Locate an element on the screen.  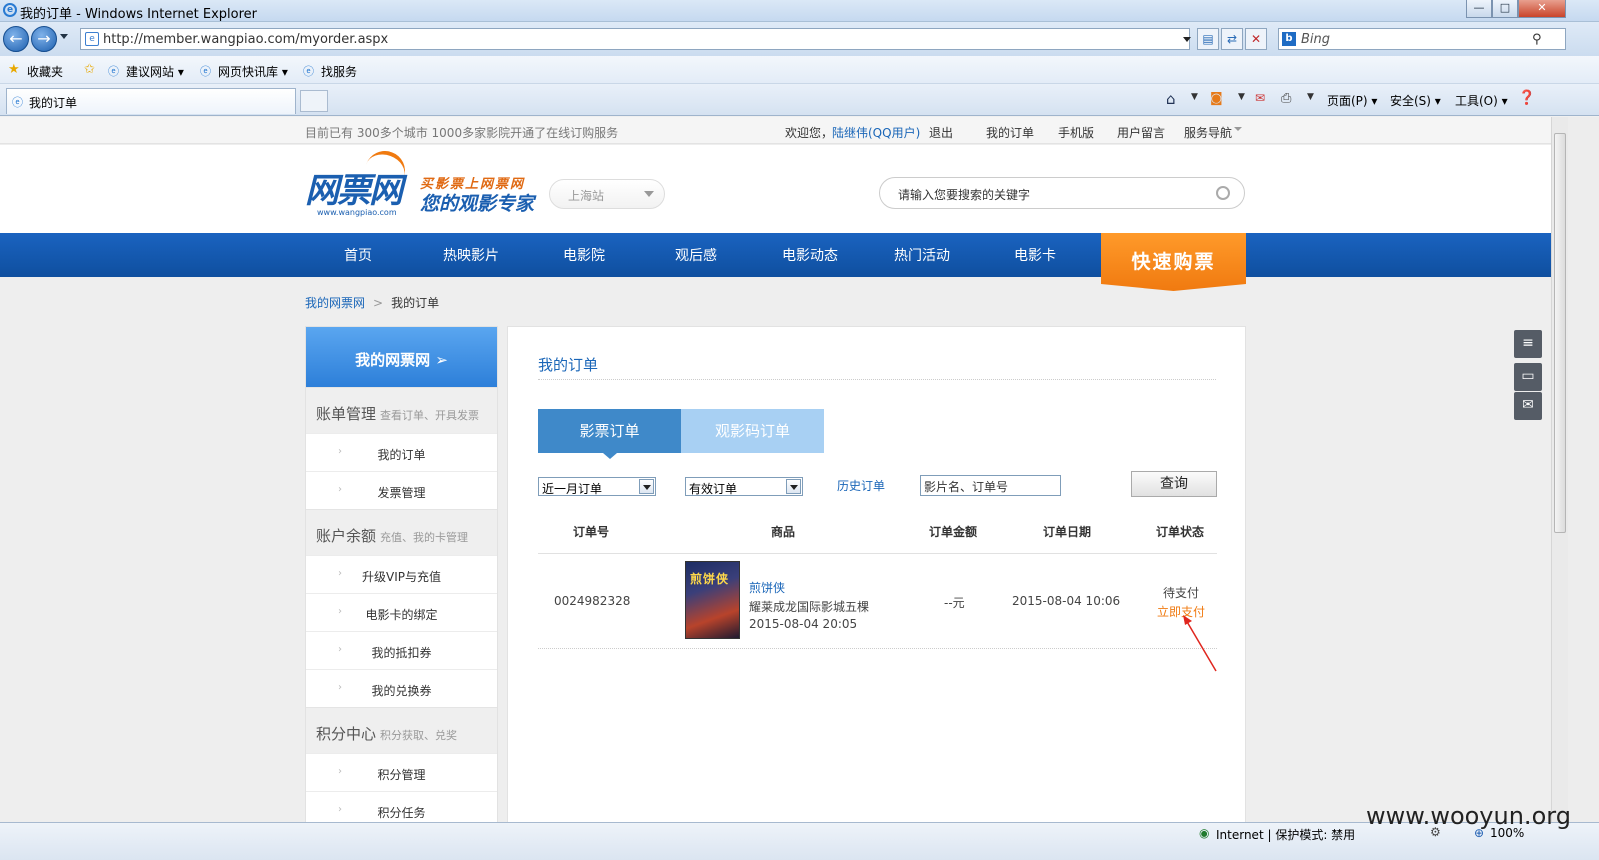
status-select-value: 有效订单 is located at coordinates (713, 489).